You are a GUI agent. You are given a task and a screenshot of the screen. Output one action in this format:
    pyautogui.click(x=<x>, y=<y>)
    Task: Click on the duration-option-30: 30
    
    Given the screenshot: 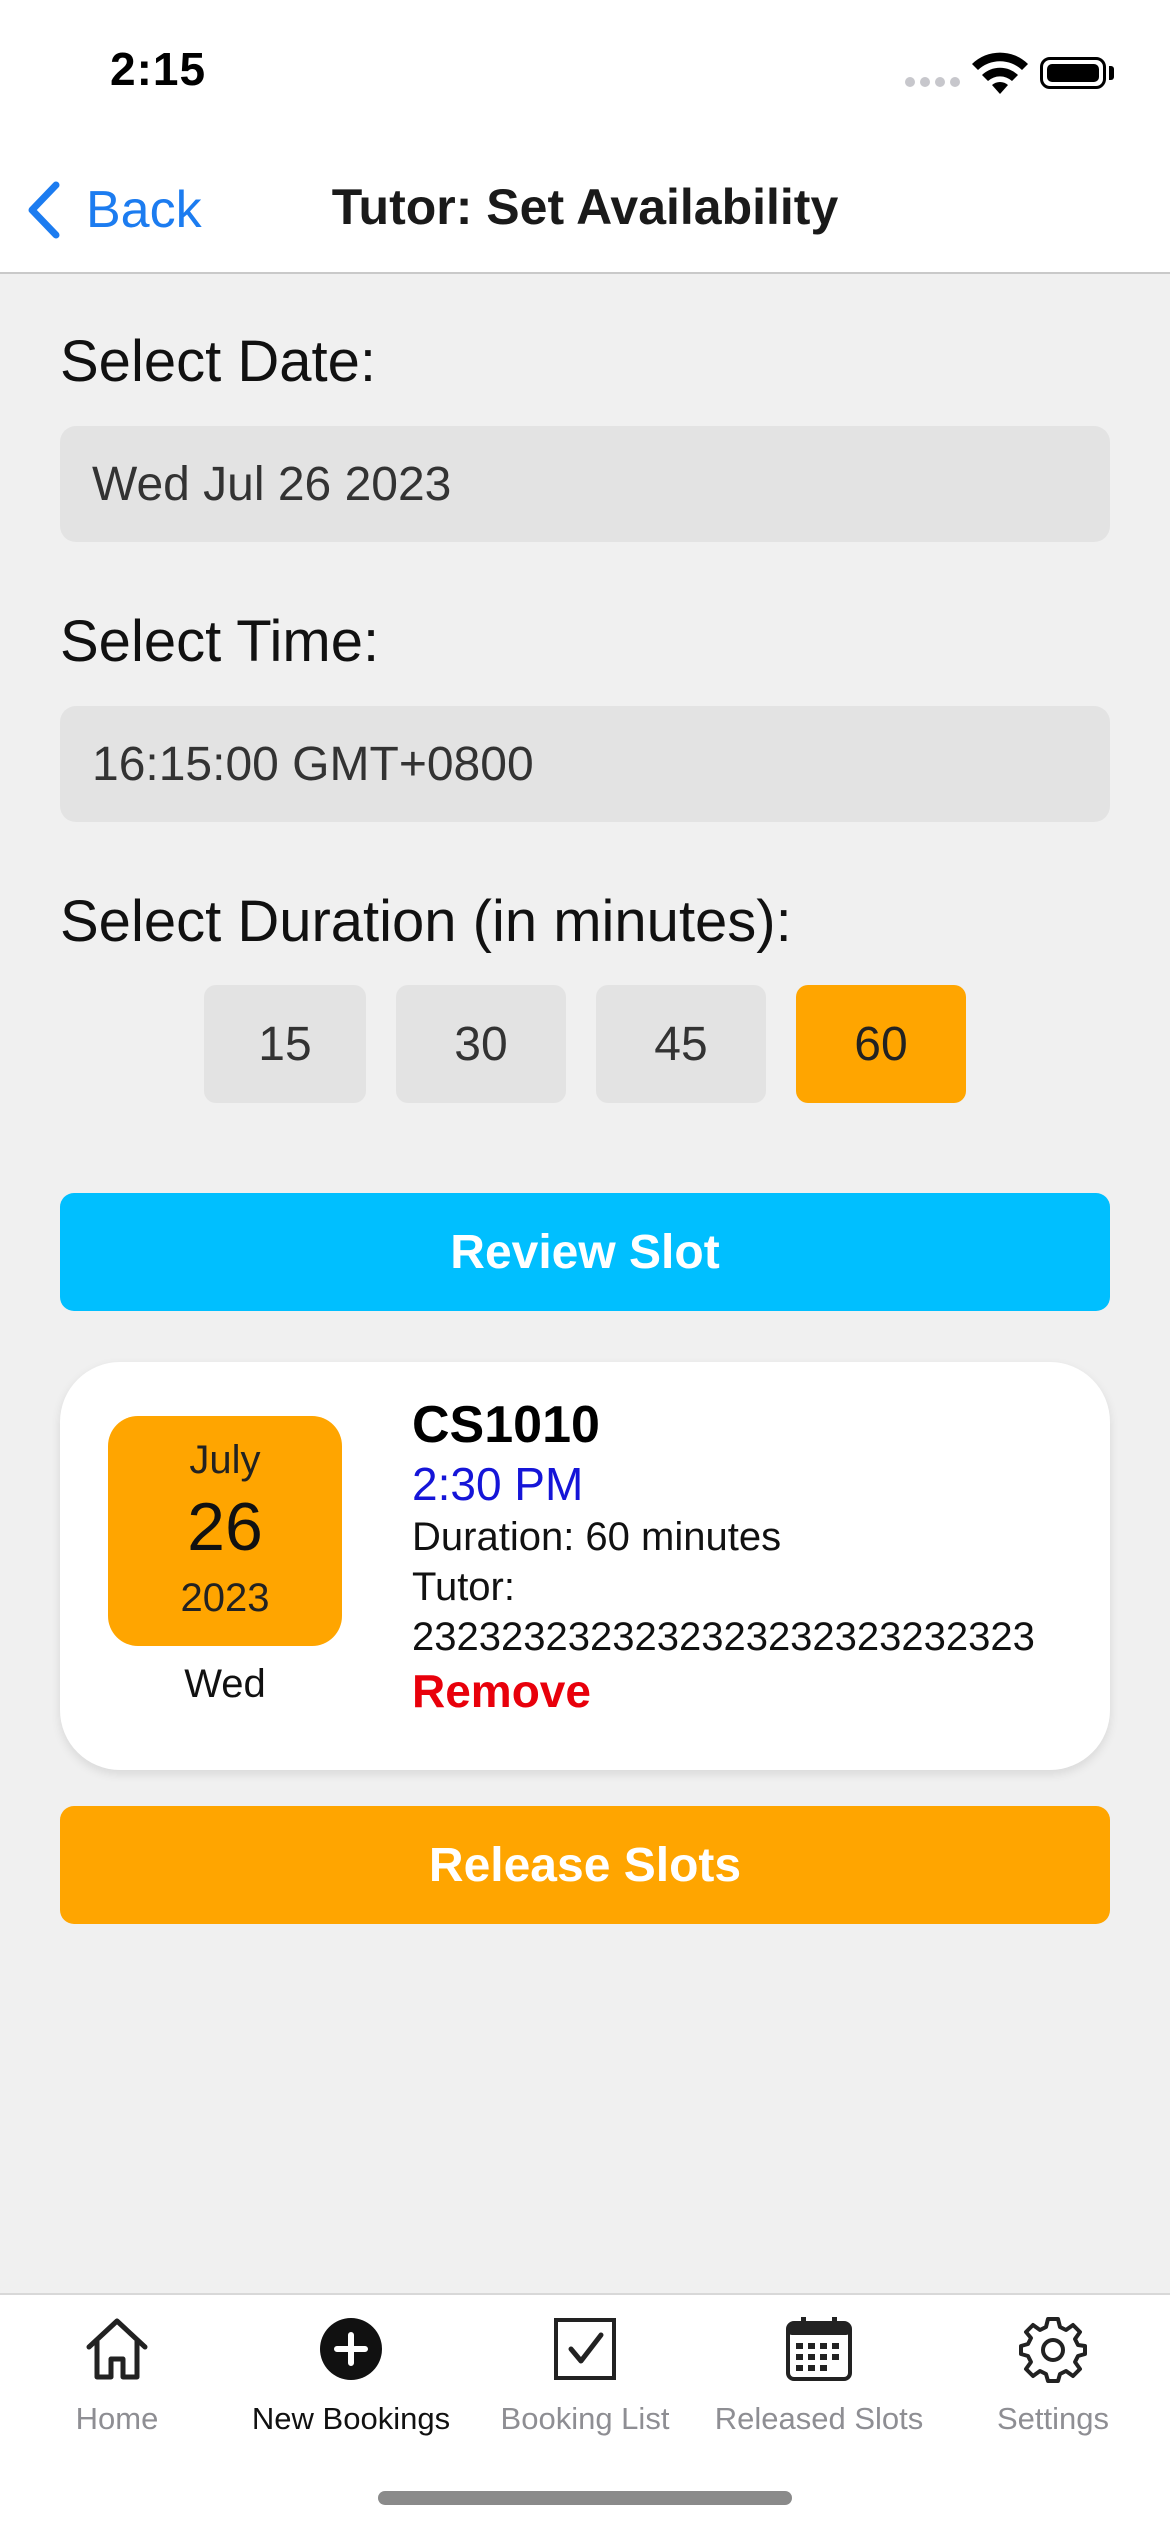 What is the action you would take?
    pyautogui.click(x=481, y=1044)
    